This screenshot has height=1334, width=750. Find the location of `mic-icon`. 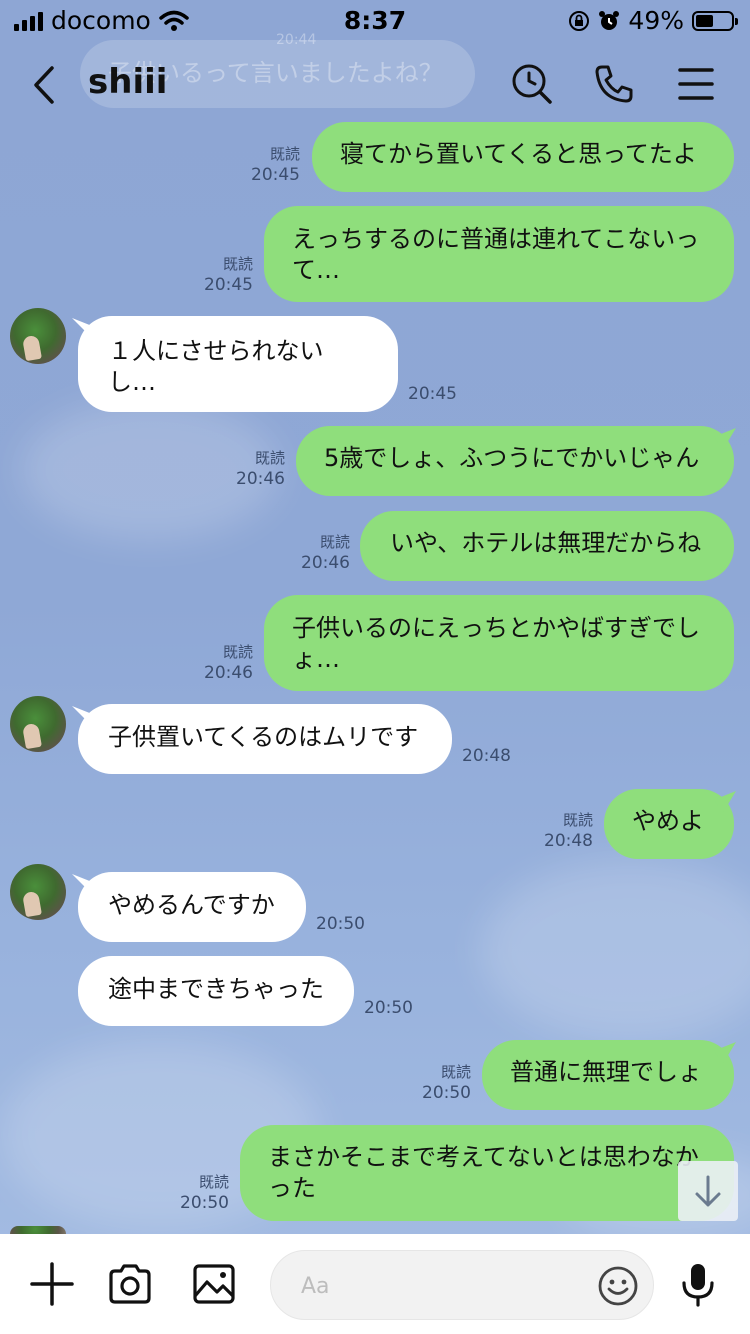

mic-icon is located at coordinates (698, 1284).